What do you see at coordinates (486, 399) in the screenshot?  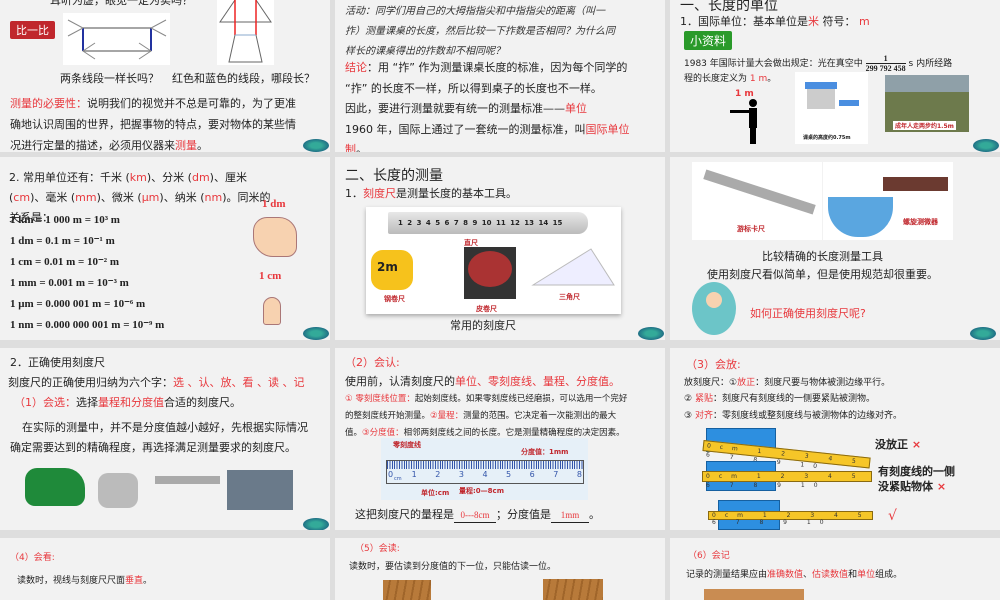 I see `paragraph-line: ① 零刻度线位置：起始刻度线。如果零刻度线已经磨损，可以选用一个完好` at bounding box center [486, 399].